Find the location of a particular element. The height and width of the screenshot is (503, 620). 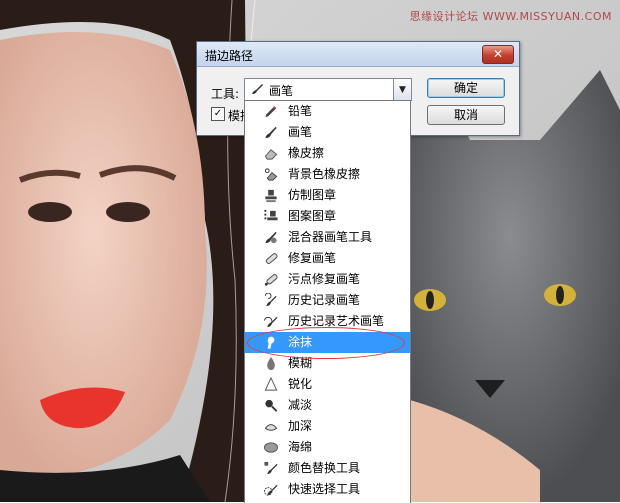

mixer-brush-icon is located at coordinates (271, 237).